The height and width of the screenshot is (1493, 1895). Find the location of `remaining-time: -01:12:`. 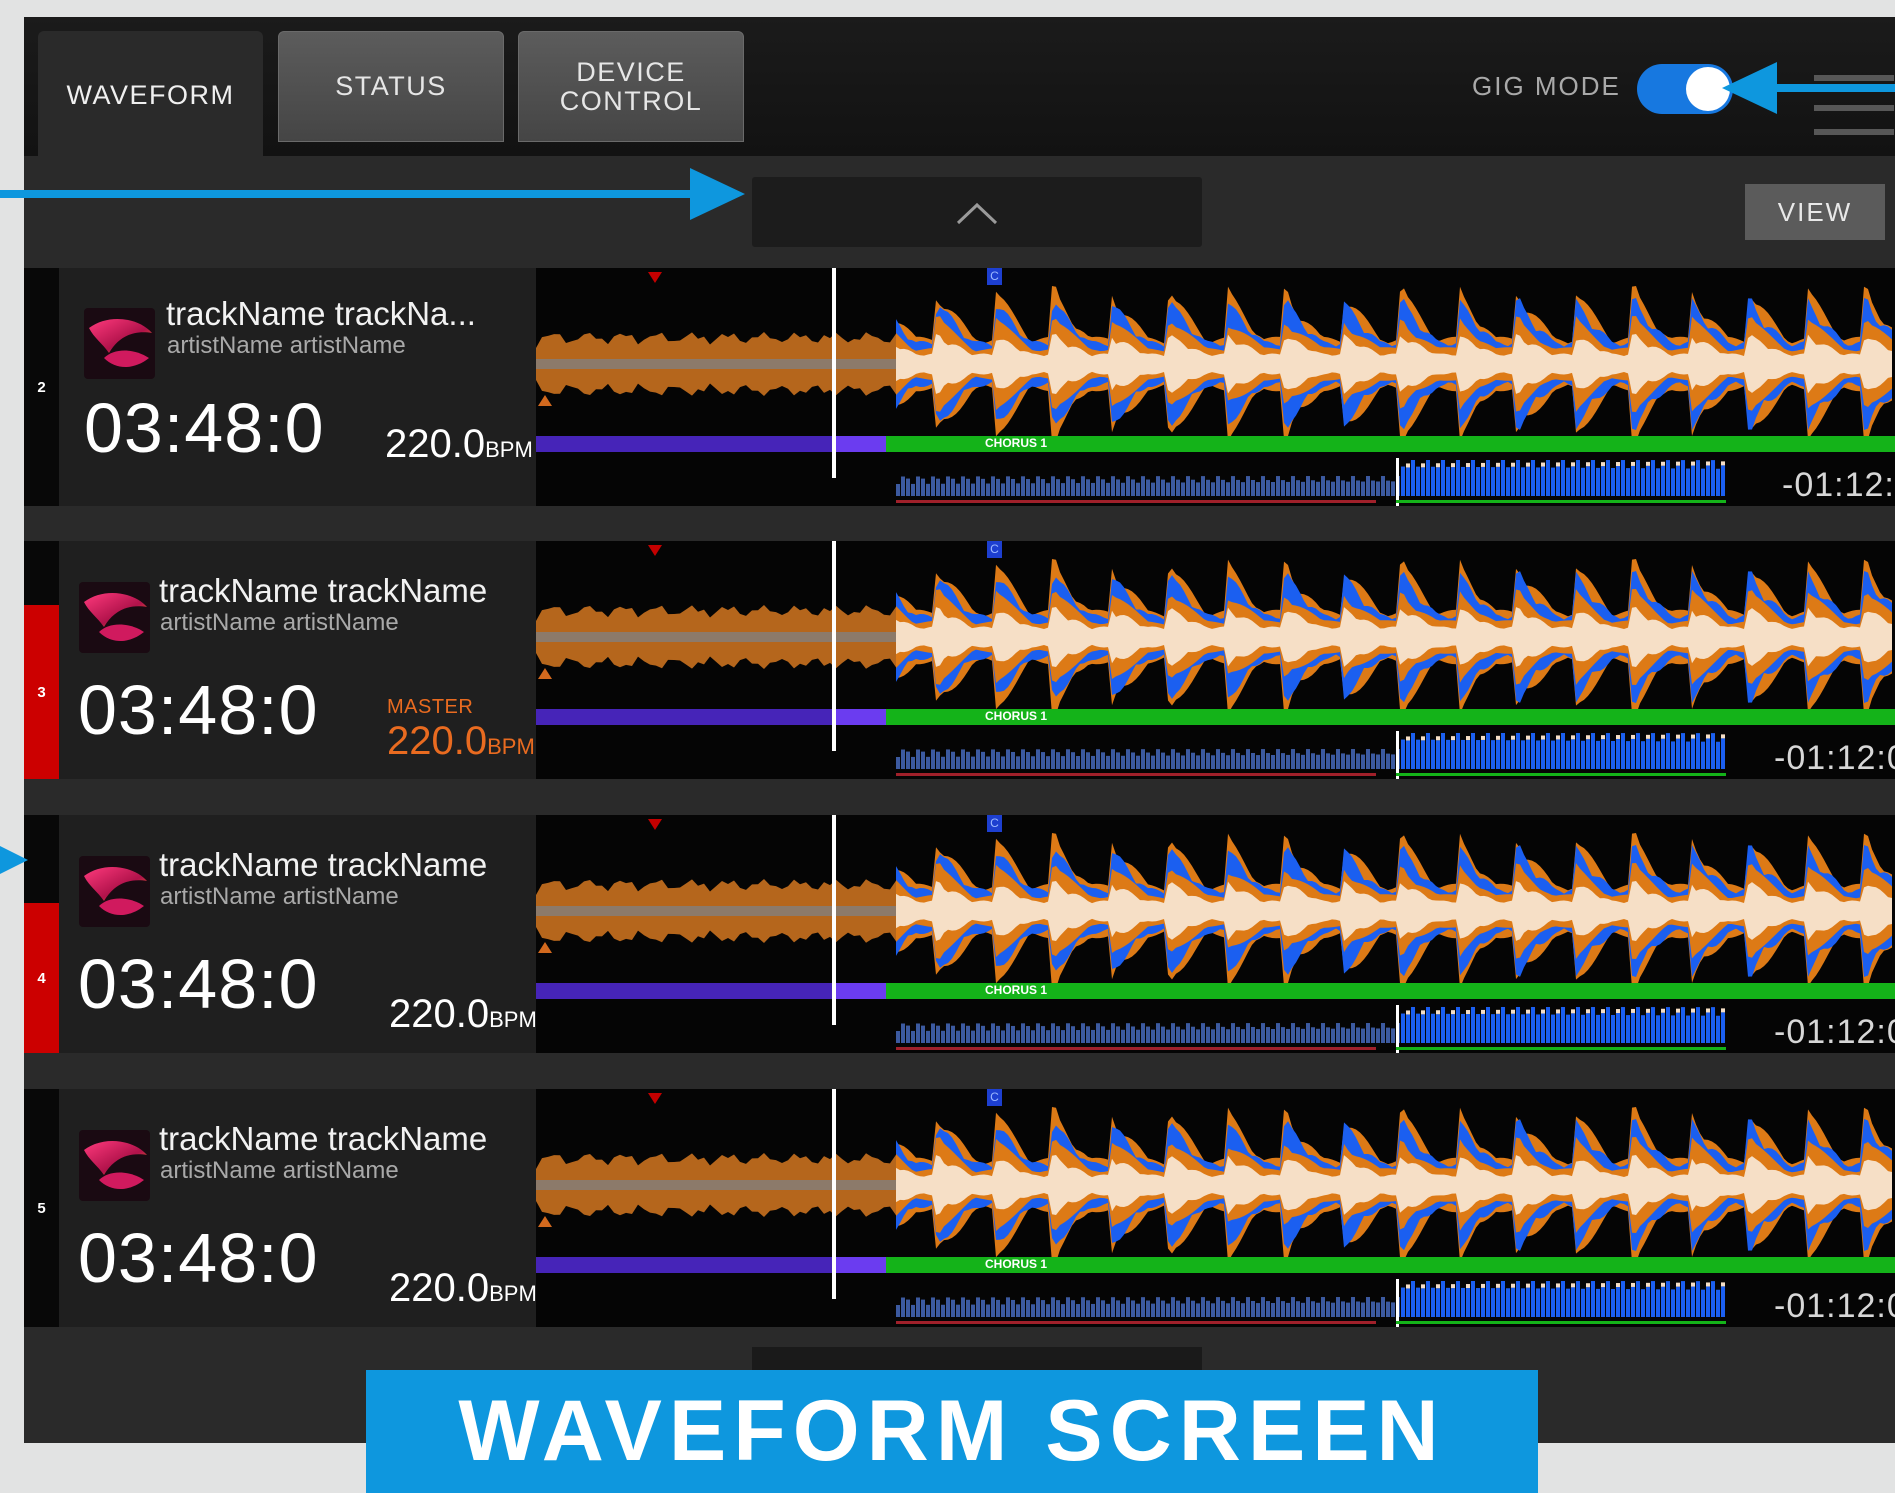

remaining-time: -01:12: is located at coordinates (1838, 485).